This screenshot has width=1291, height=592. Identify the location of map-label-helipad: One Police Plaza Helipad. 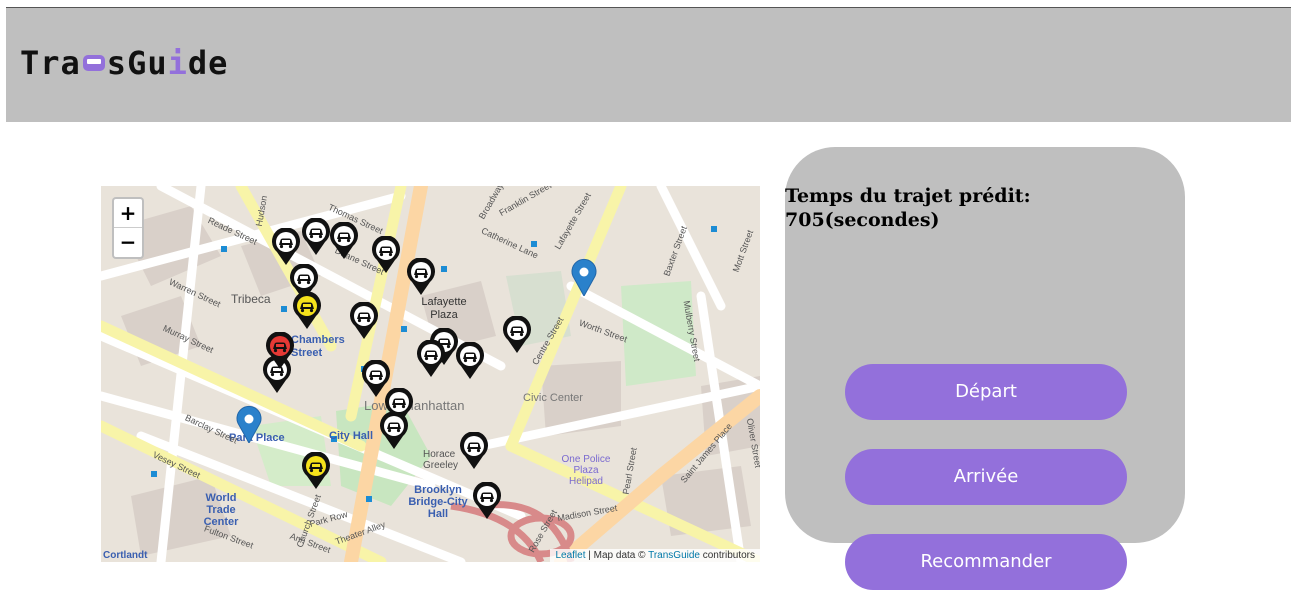
(586, 470).